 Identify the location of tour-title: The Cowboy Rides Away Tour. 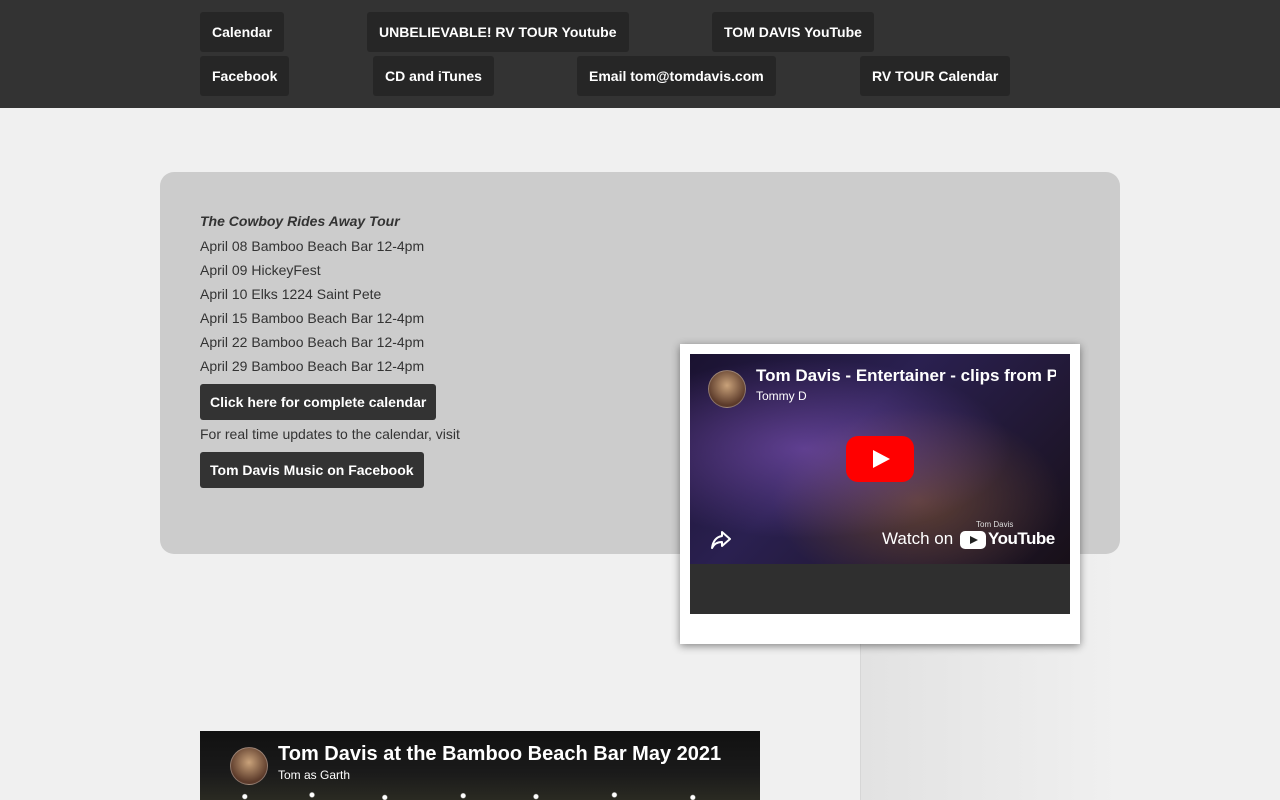
(300, 221).